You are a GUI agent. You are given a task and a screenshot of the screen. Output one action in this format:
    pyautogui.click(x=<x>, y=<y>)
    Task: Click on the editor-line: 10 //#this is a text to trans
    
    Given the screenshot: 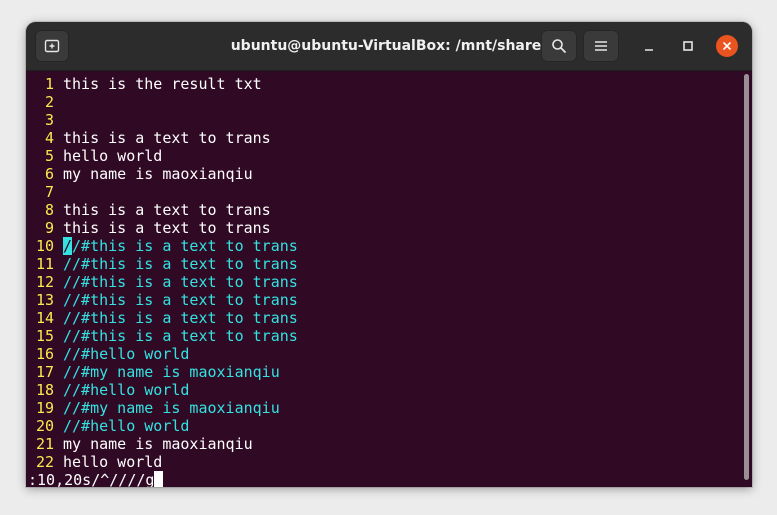 What is the action you would take?
    pyautogui.click(x=162, y=246)
    